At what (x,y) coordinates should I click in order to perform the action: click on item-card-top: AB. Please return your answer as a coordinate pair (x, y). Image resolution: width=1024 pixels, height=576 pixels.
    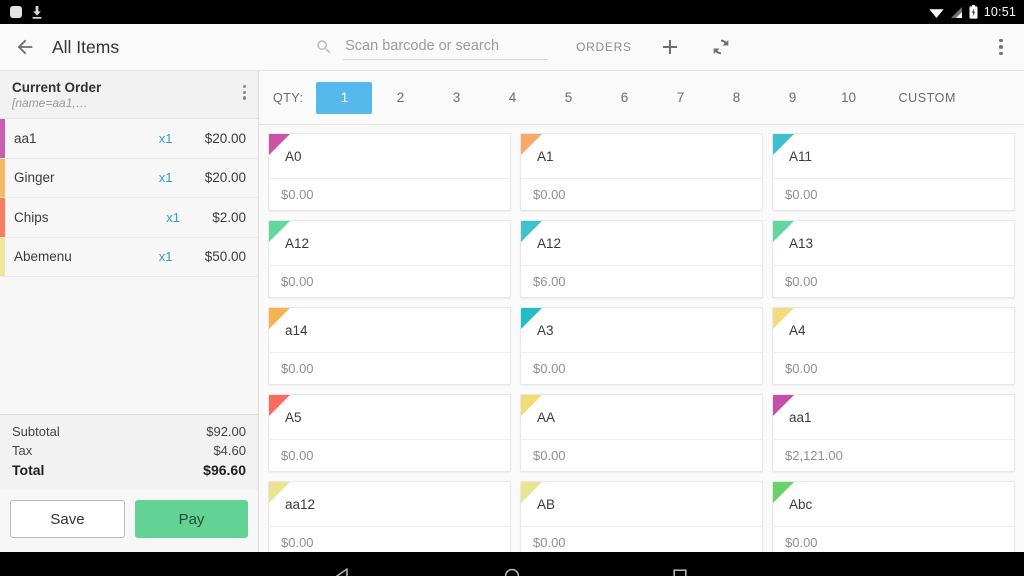
    Looking at the image, I should click on (641, 504).